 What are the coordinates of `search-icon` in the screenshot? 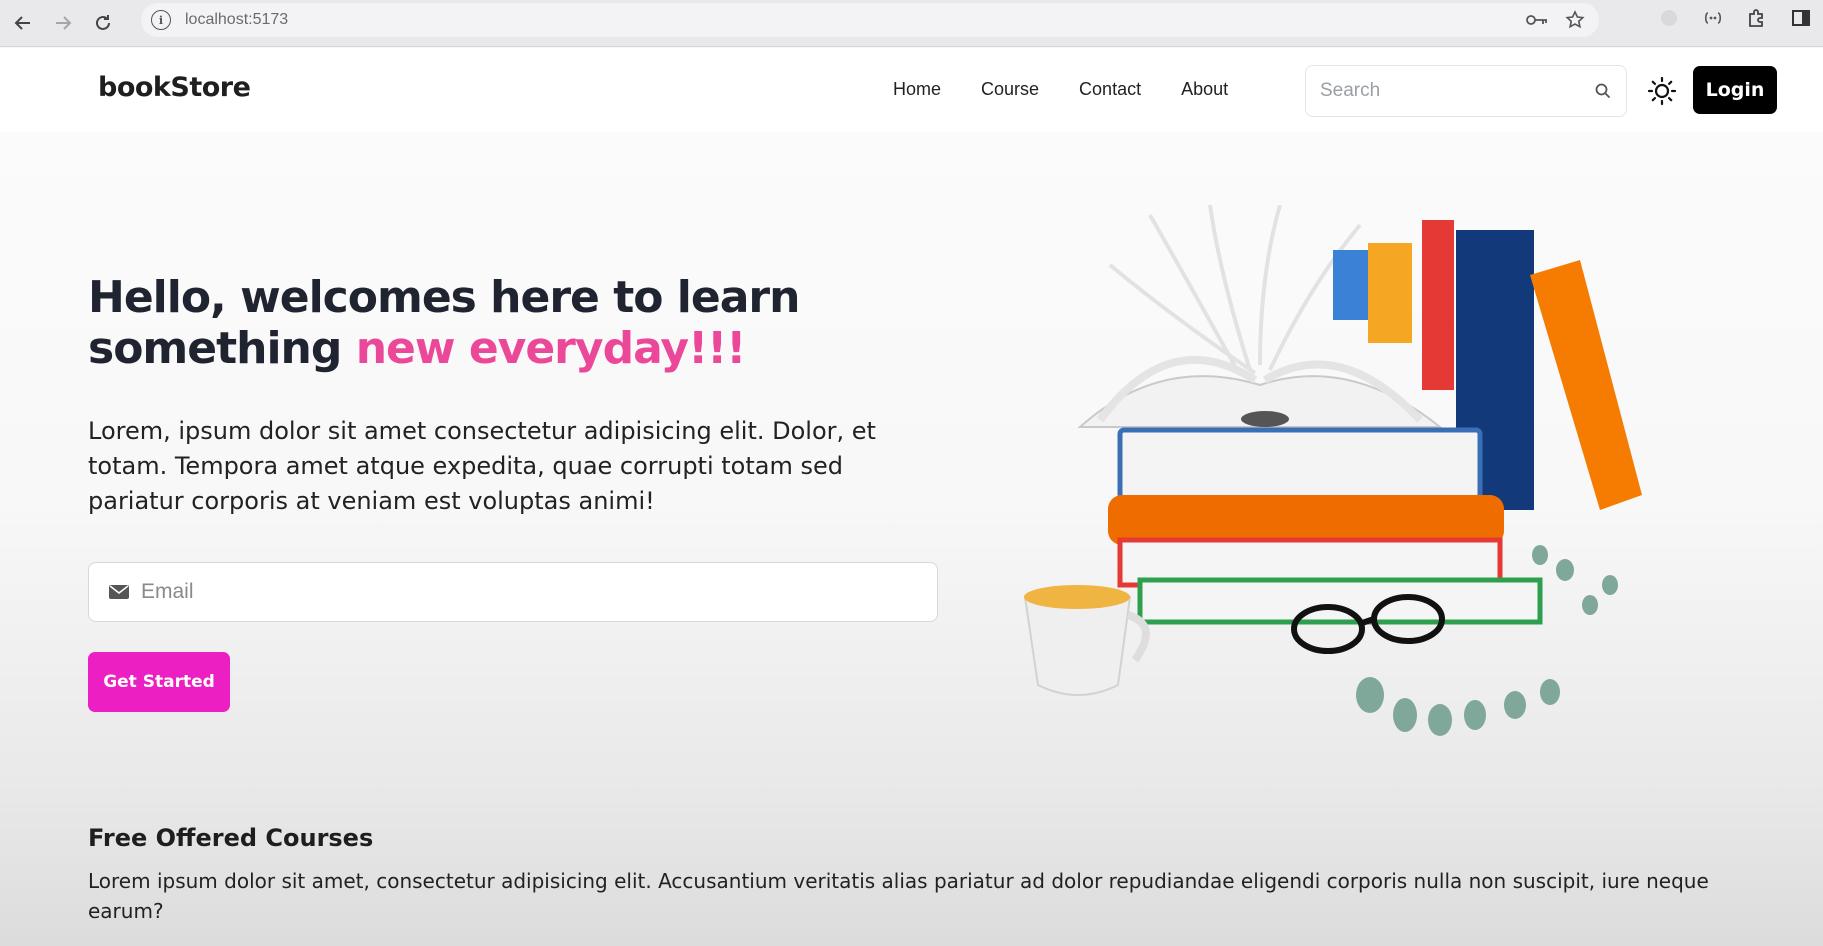 It's located at (1603, 91).